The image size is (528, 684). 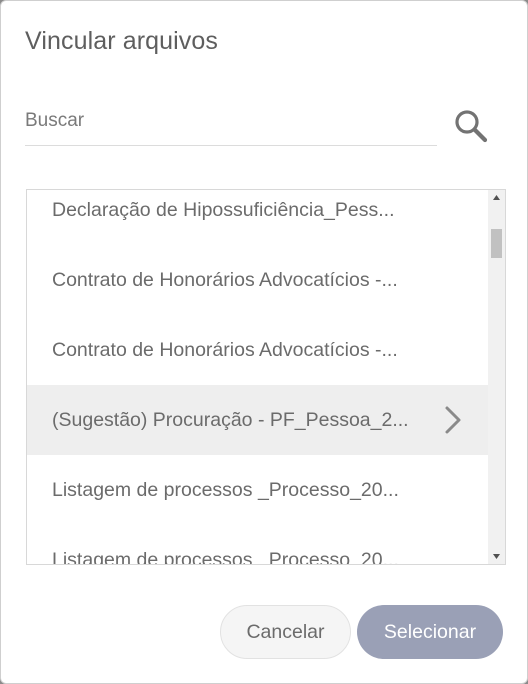 What do you see at coordinates (471, 126) in the screenshot?
I see `search-icon` at bounding box center [471, 126].